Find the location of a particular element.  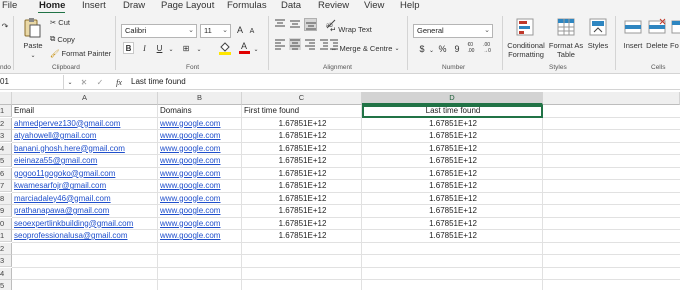

align-center-icon is located at coordinates (295, 44).